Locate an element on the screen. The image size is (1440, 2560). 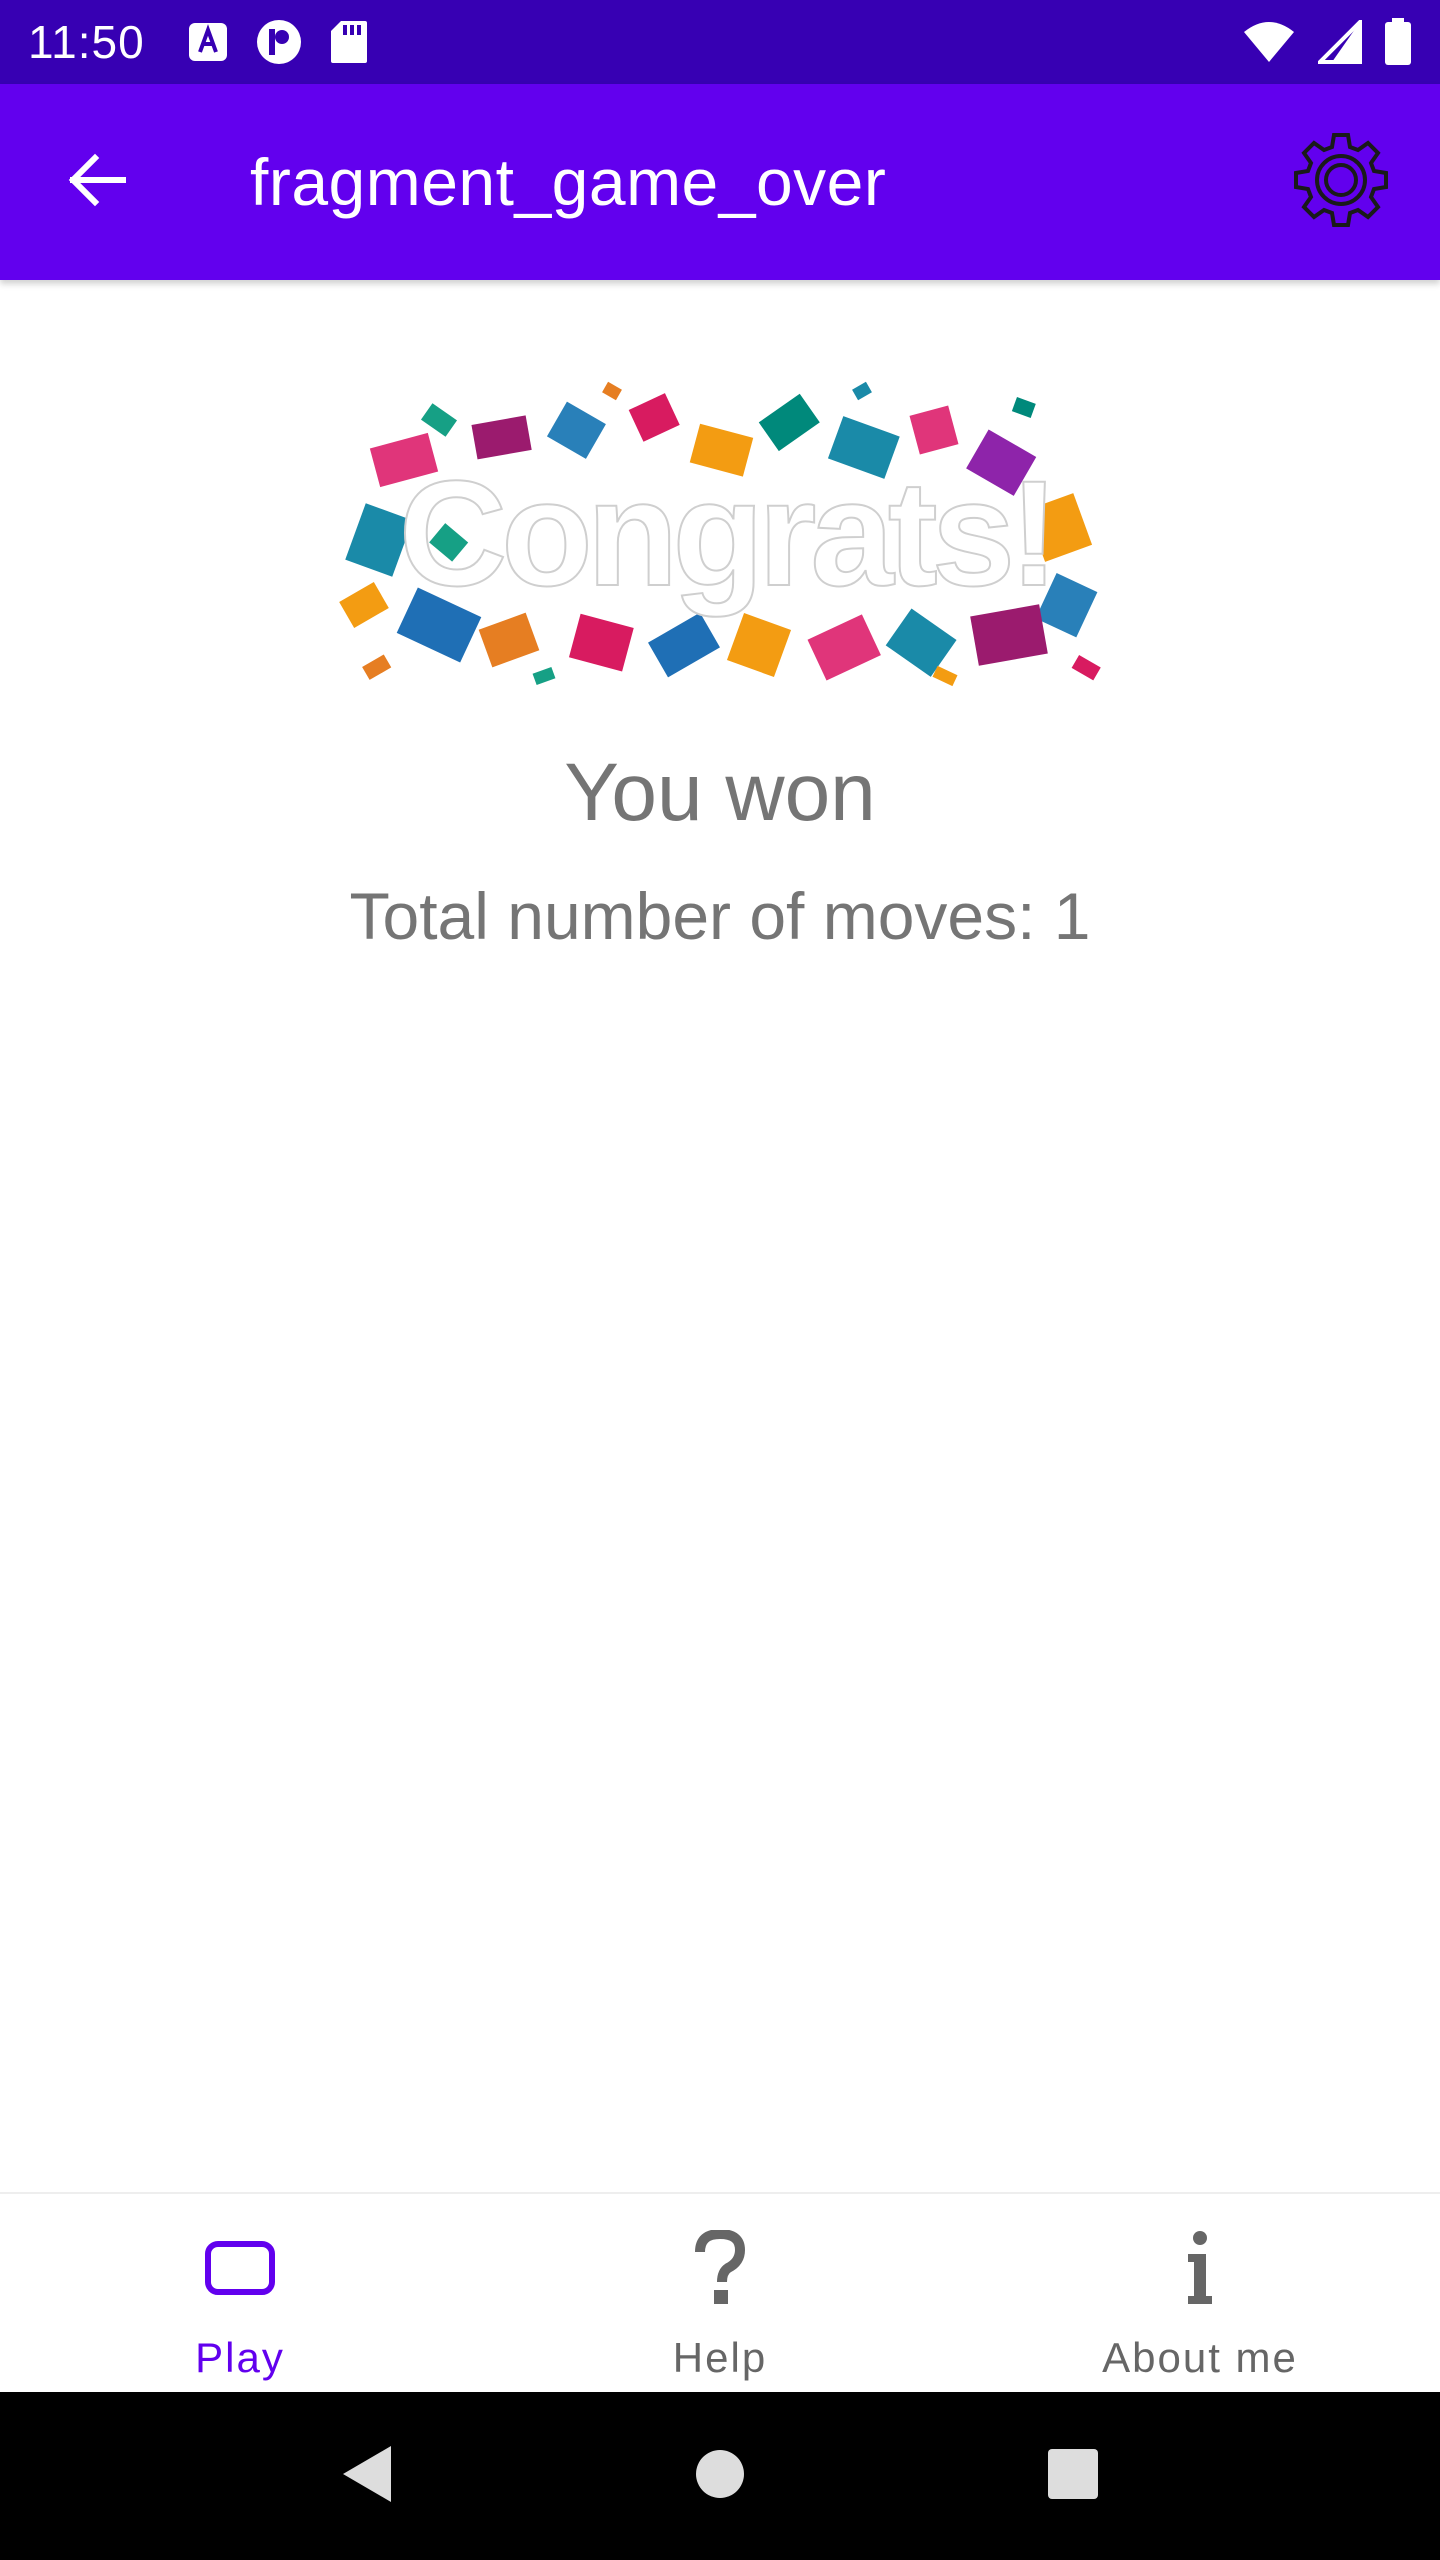
font-a-icon is located at coordinates (208, 42).